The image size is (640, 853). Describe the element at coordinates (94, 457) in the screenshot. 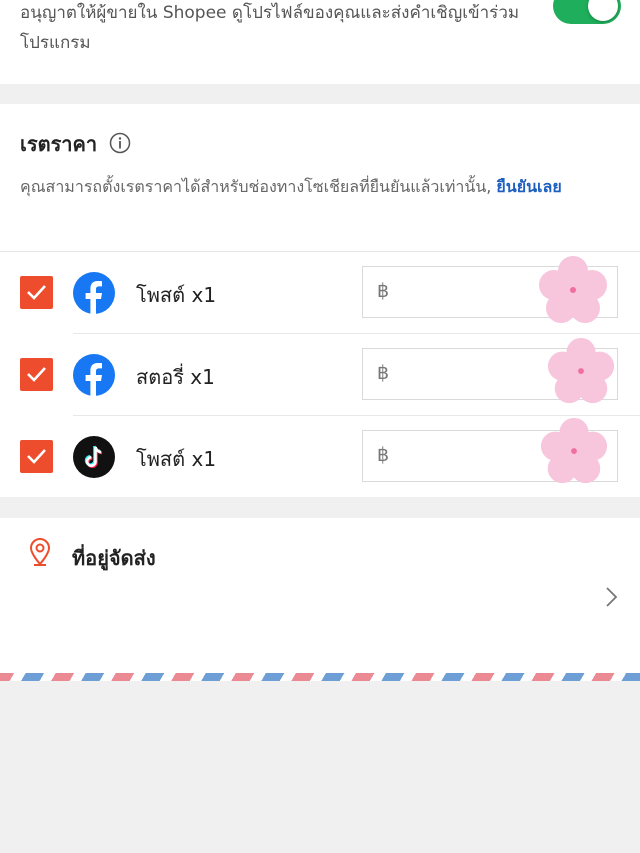

I see `tiktok-icon` at that location.